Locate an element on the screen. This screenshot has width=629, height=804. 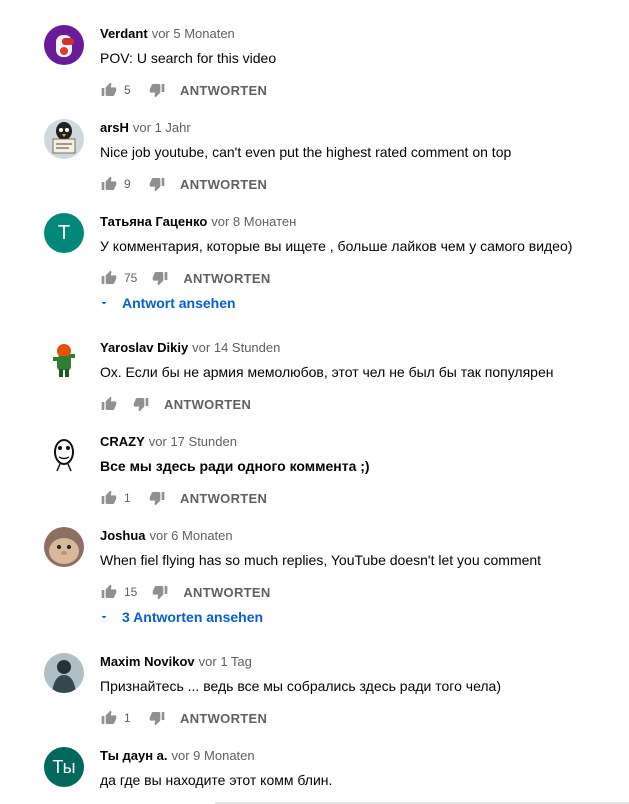
avatar-letter: T is located at coordinates (64, 232).